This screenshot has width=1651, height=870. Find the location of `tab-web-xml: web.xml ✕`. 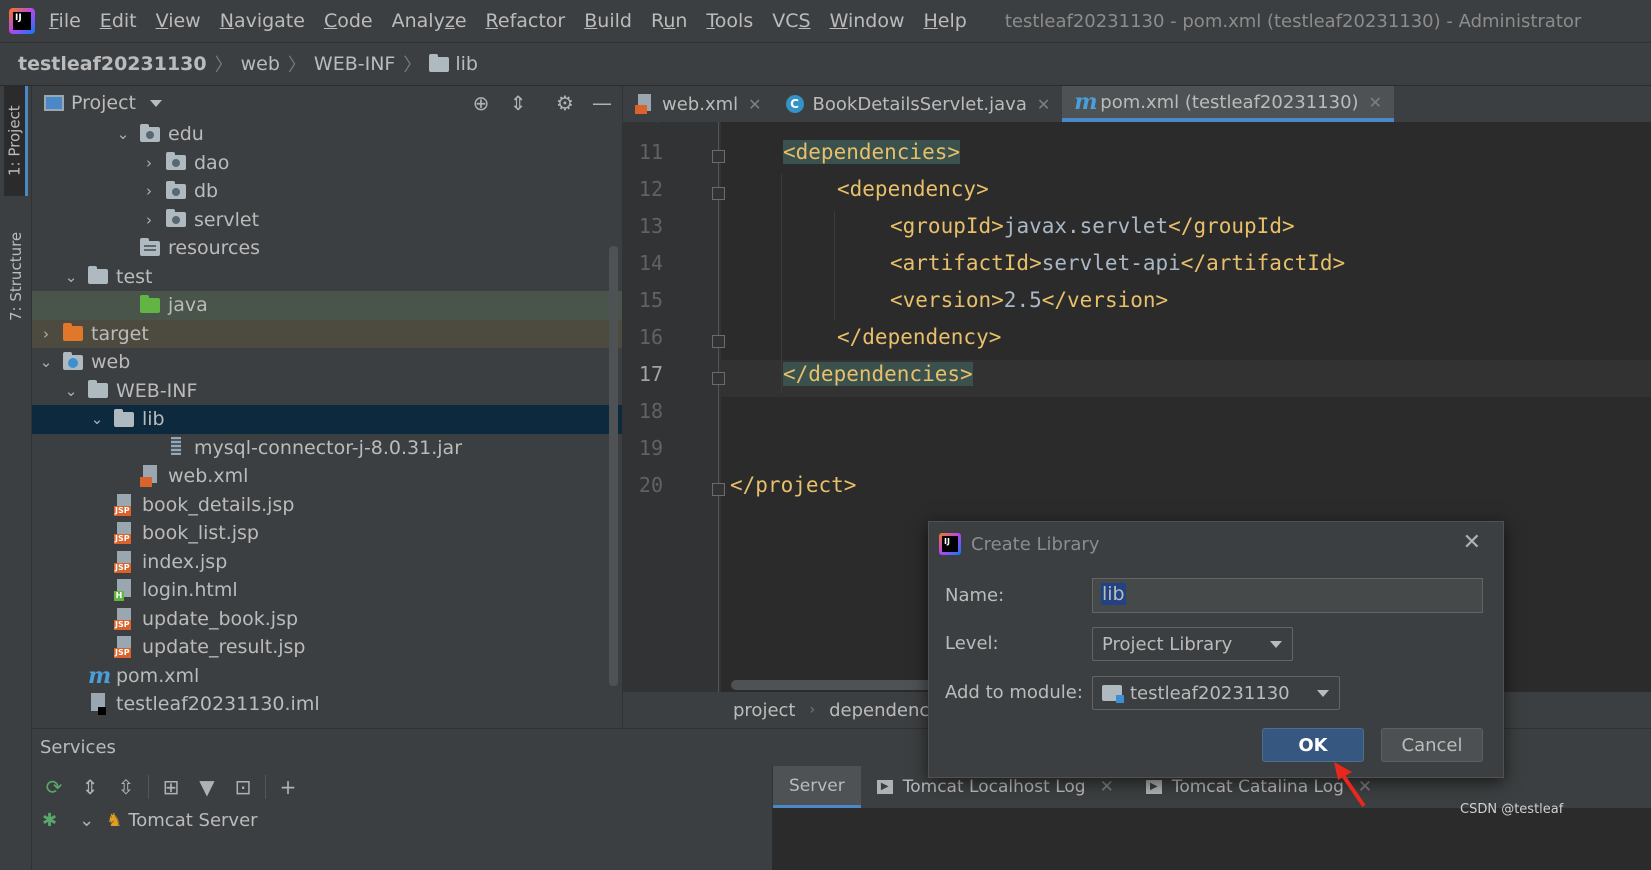

tab-web-xml: web.xml ✕ is located at coordinates (698, 104).